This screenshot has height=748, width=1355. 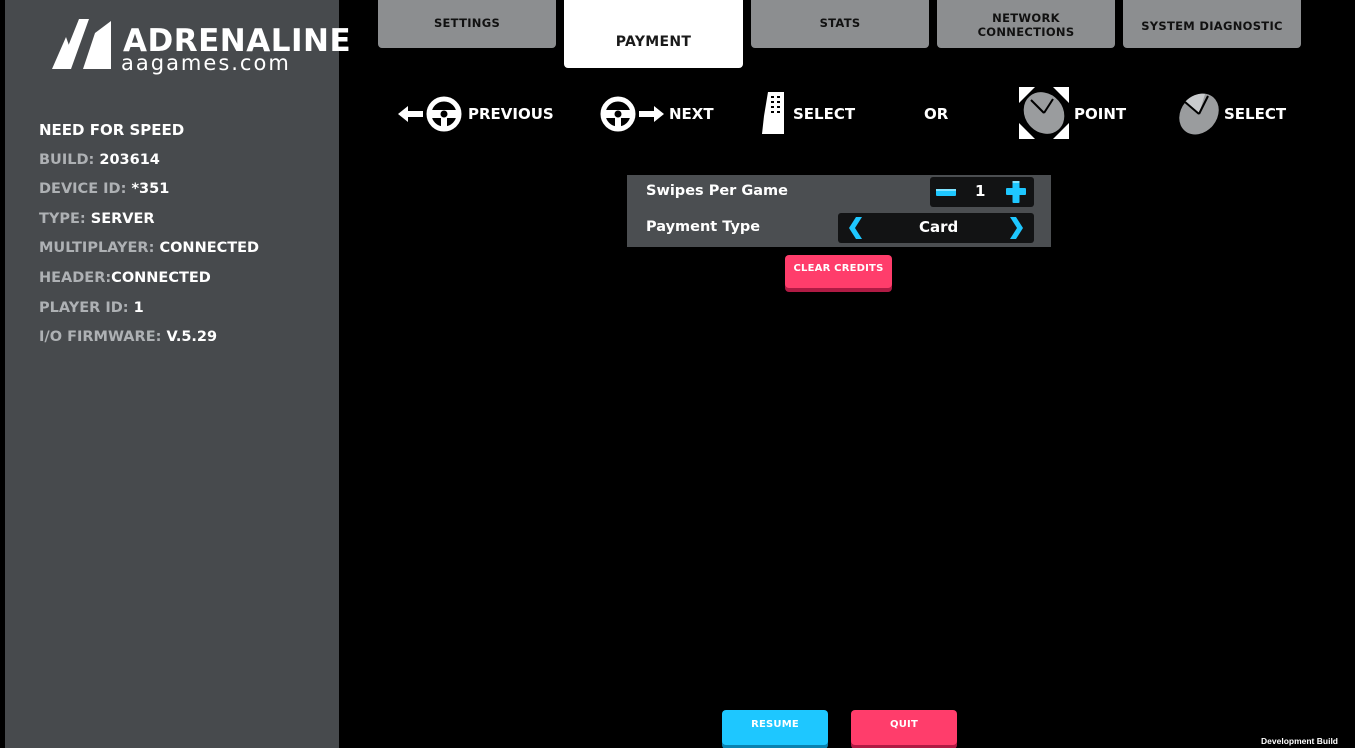 What do you see at coordinates (84, 307) in the screenshot?
I see `info-key: PLAYER ID:` at bounding box center [84, 307].